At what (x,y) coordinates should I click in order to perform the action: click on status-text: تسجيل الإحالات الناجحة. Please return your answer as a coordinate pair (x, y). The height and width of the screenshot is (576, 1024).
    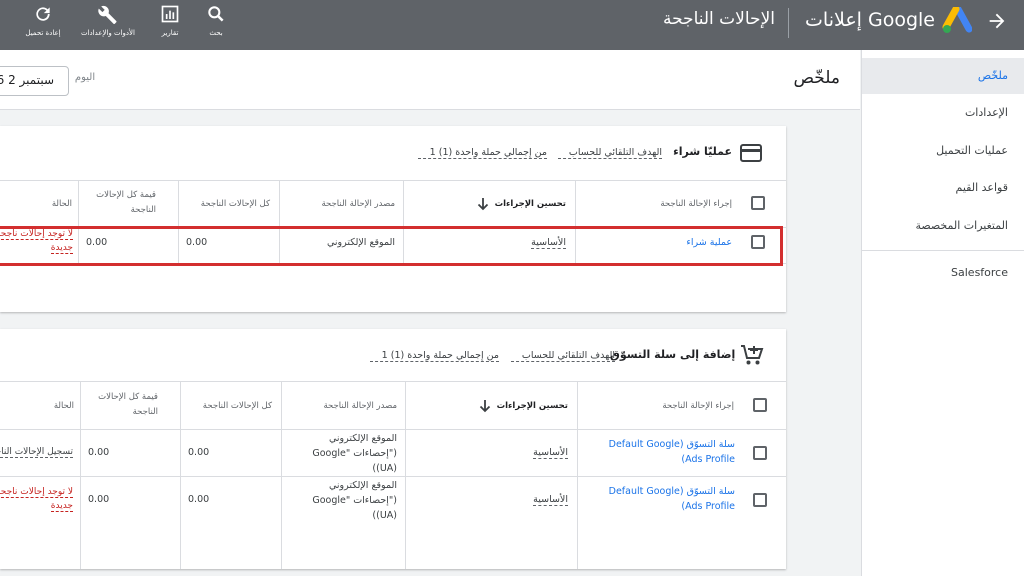
    Looking at the image, I should click on (36, 452).